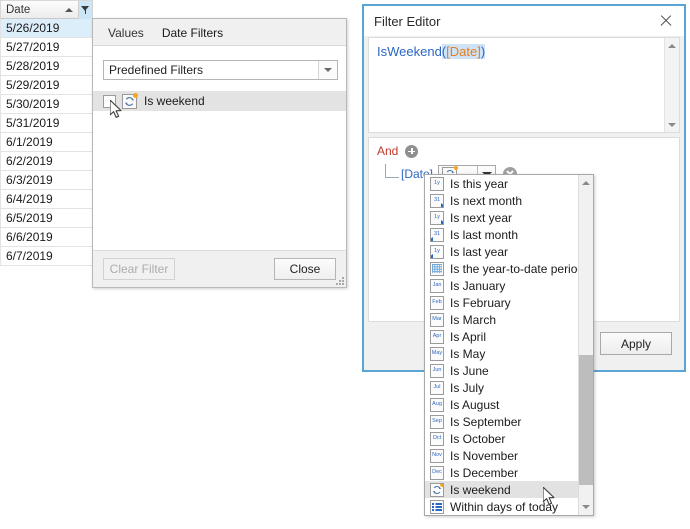  I want to click on predefined-filter-item-is-weekend: Is weekend, so click(219, 101).